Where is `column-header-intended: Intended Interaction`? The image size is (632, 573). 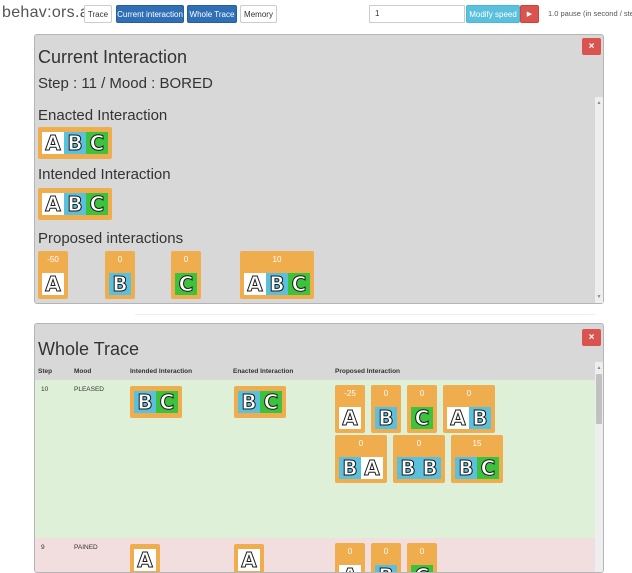 column-header-intended: Intended Interaction is located at coordinates (161, 371).